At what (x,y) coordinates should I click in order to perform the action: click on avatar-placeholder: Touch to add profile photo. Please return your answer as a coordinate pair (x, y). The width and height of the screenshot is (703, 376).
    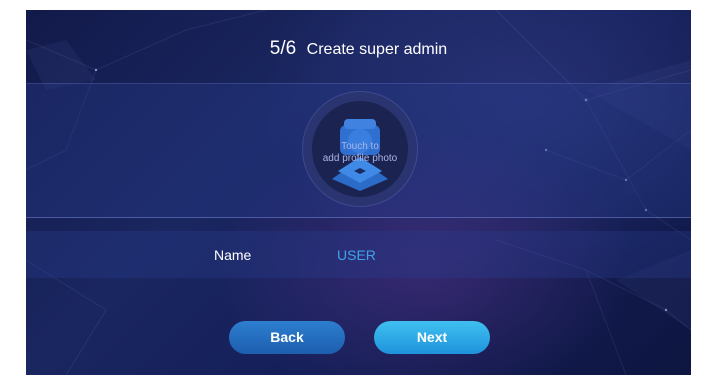
    Looking at the image, I should click on (360, 149).